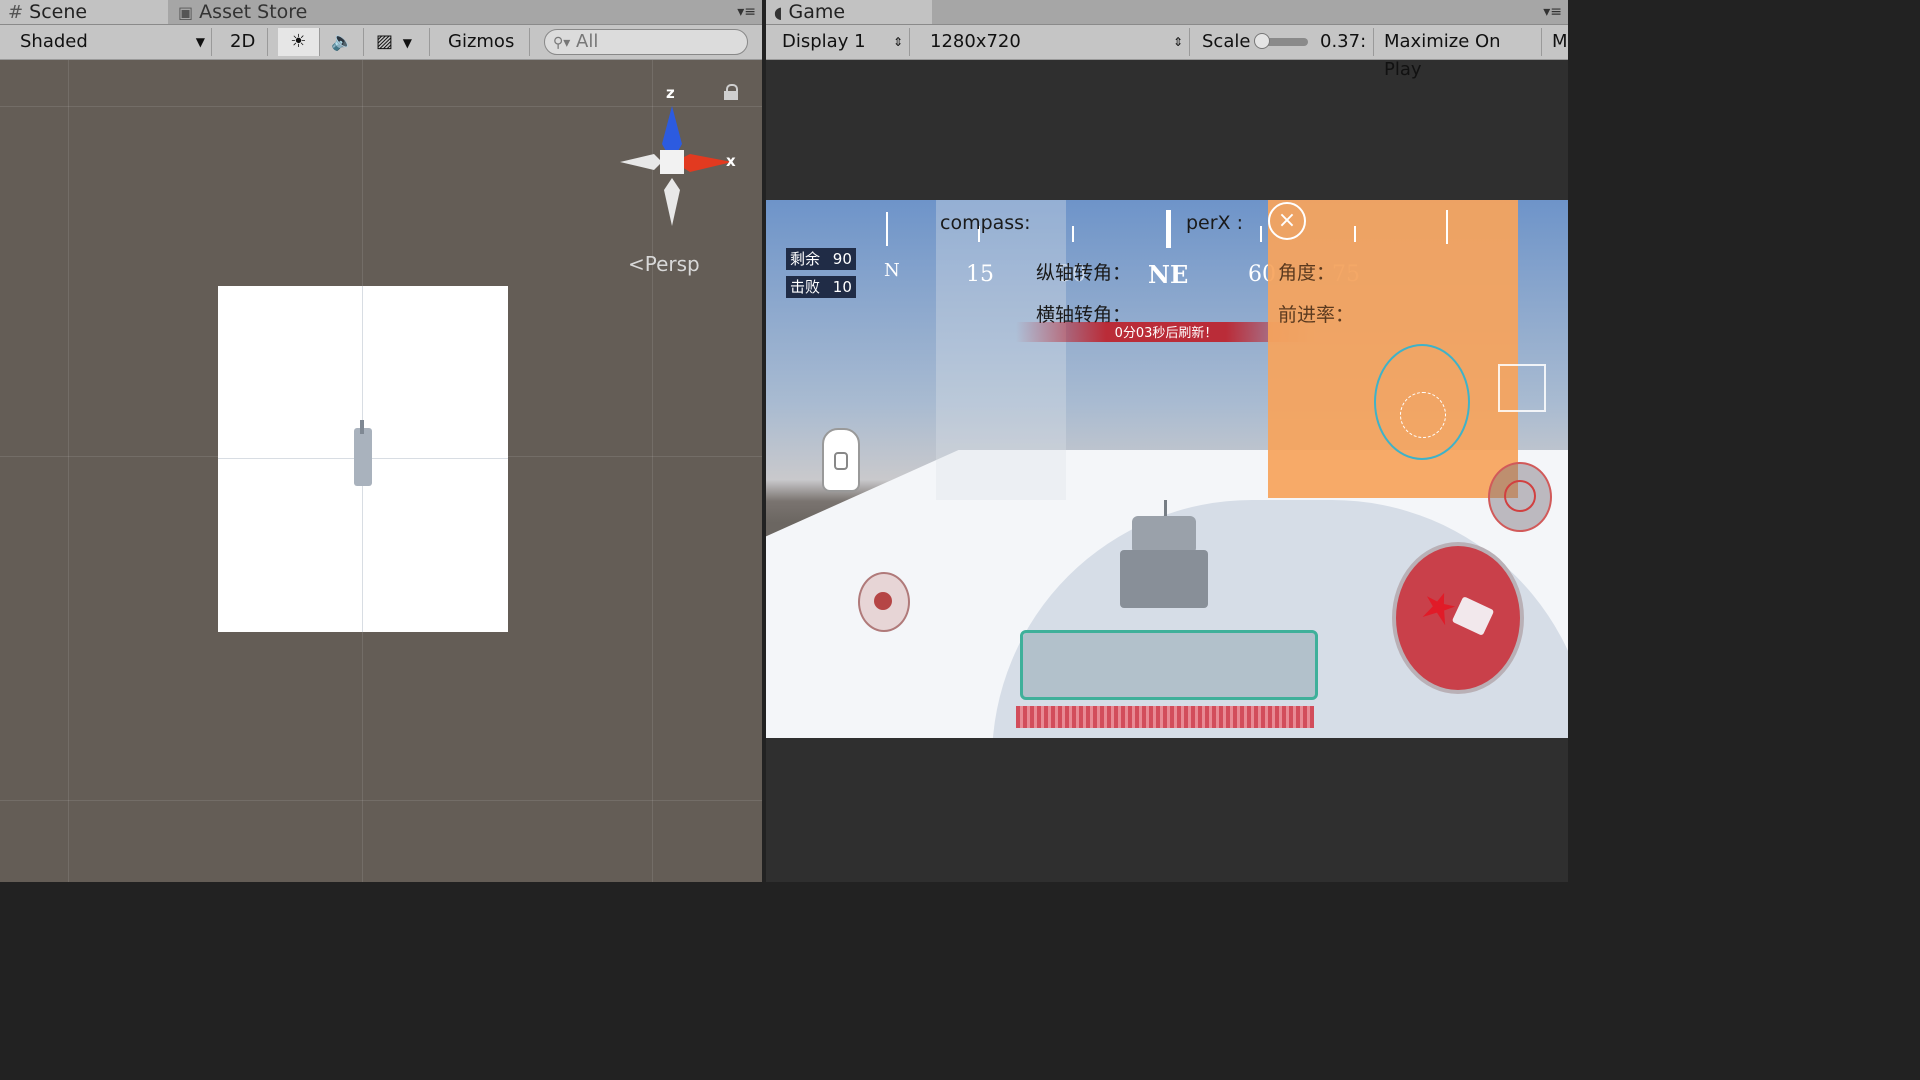  I want to click on gizmos-label: Gizmos, so click(481, 41).